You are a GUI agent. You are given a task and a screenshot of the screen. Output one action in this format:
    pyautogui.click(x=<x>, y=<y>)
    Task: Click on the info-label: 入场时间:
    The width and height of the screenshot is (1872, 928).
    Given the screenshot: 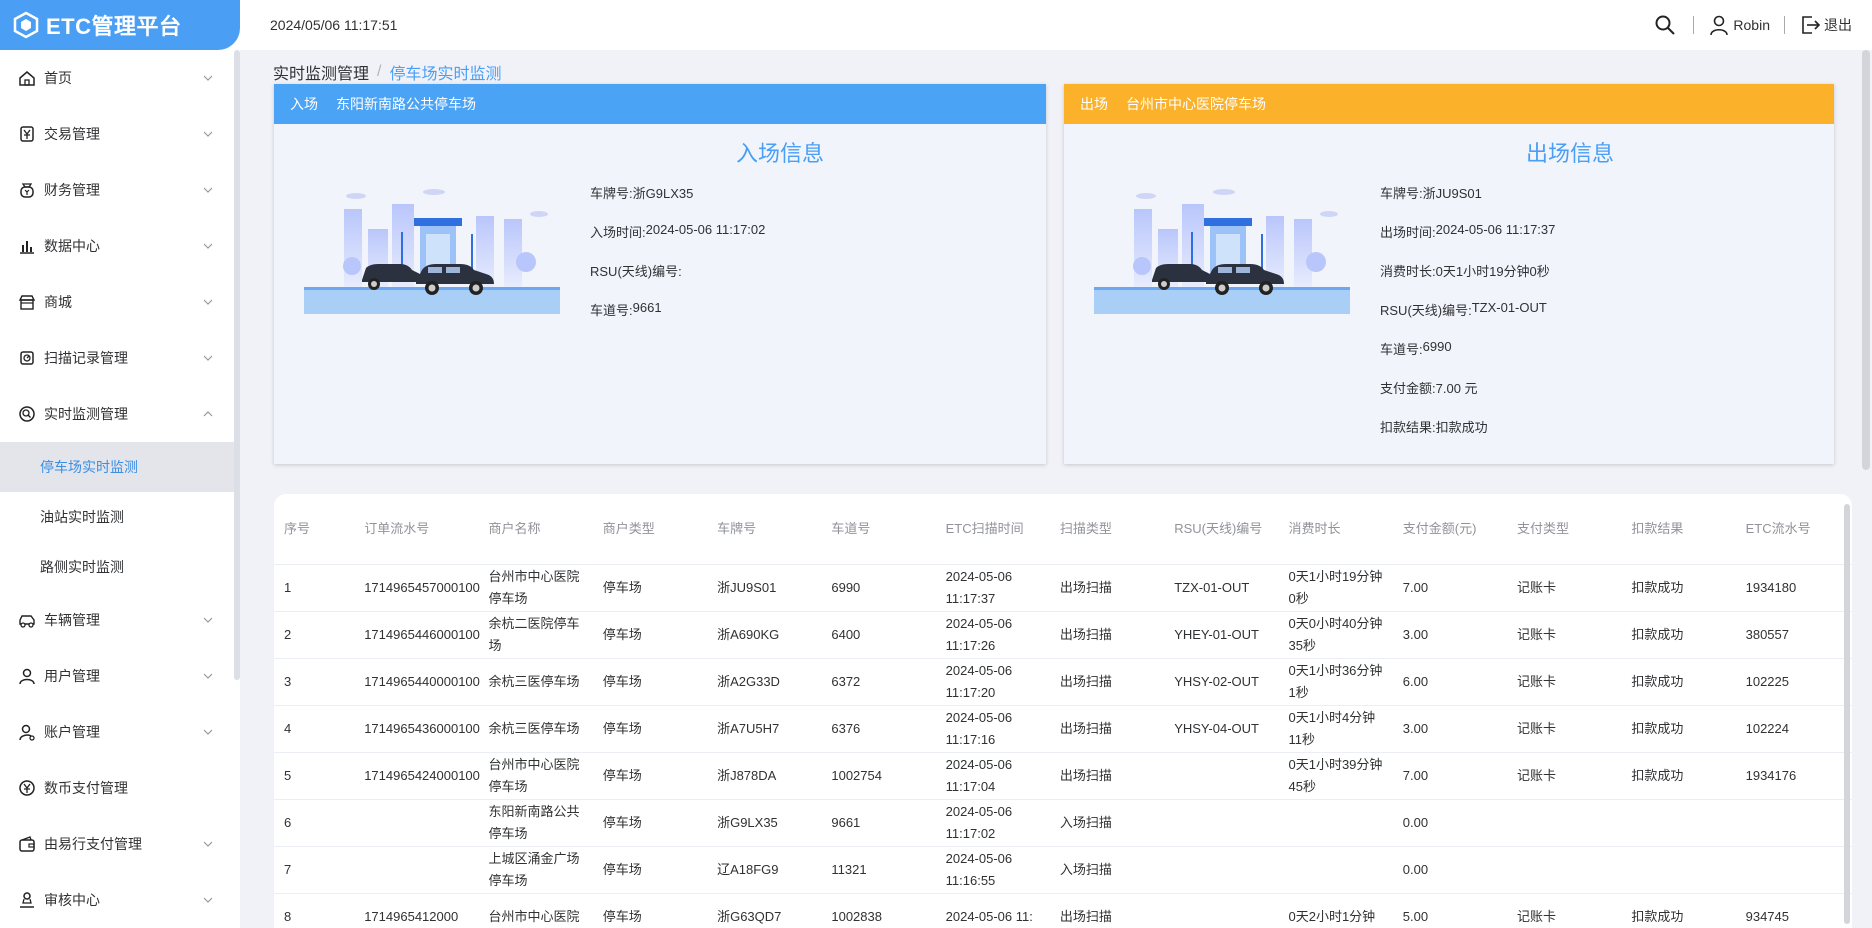 What is the action you would take?
    pyautogui.click(x=618, y=232)
    